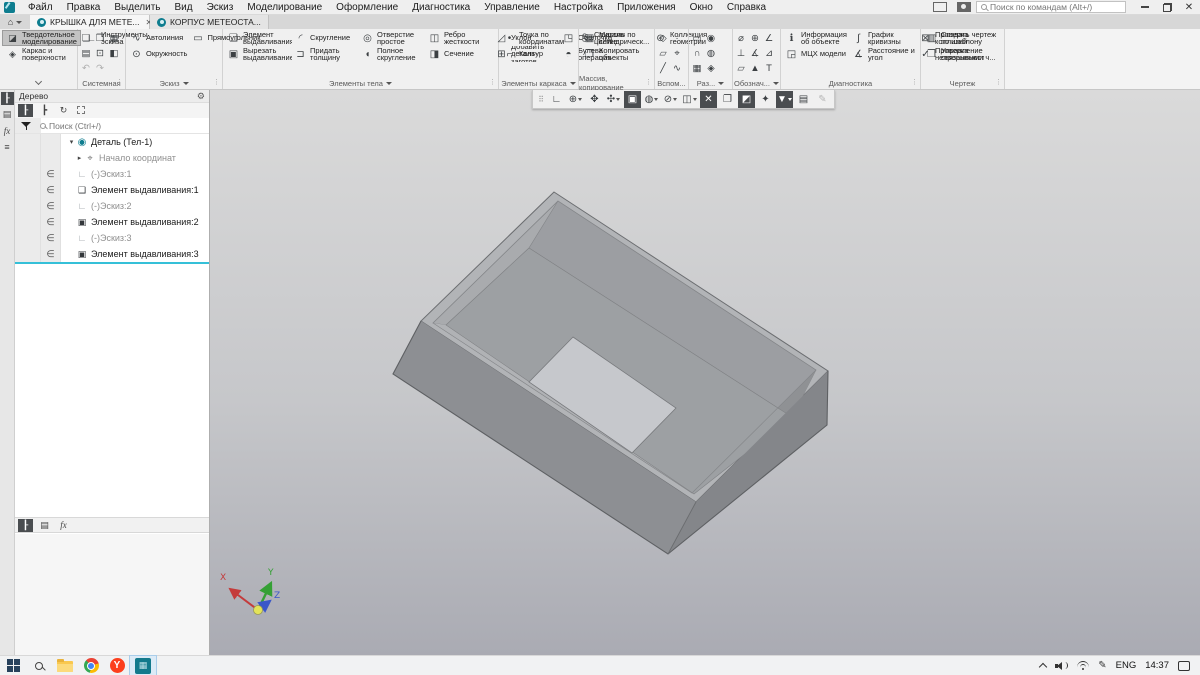 The image size is (1200, 675). What do you see at coordinates (677, 68) in the screenshot?
I see `aux-command-icon: ∿` at bounding box center [677, 68].